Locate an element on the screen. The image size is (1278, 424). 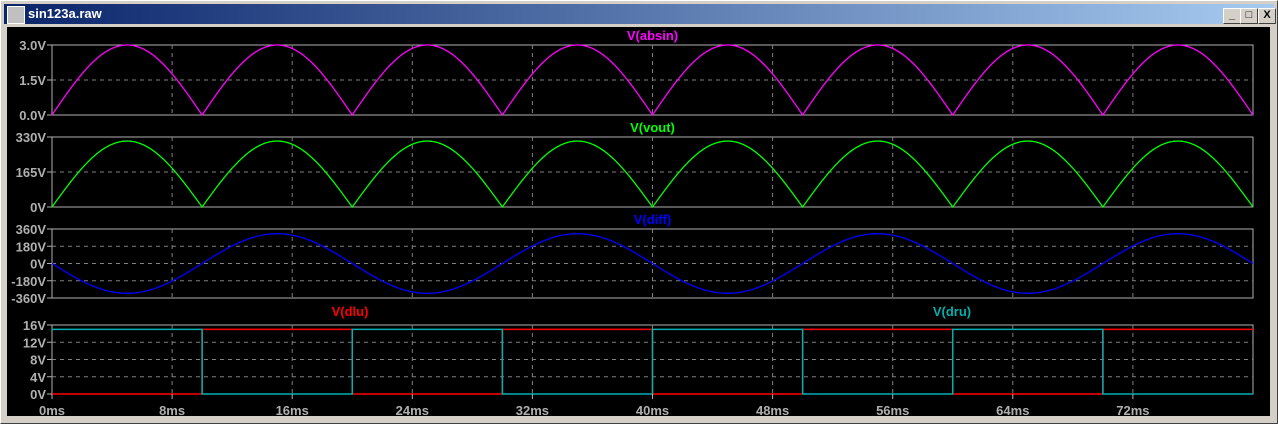
y-tick-label: 8V is located at coordinates (38, 360).